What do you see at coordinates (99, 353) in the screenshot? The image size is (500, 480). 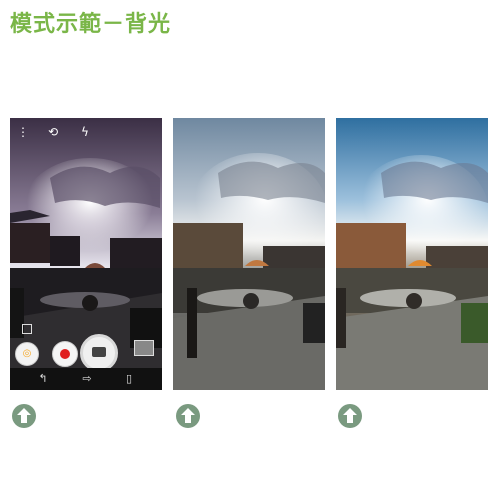 I see `shutter-button` at bounding box center [99, 353].